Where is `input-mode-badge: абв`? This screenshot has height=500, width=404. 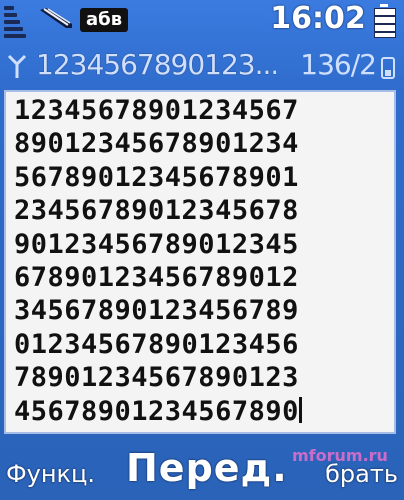 input-mode-badge: абв is located at coordinates (104, 20).